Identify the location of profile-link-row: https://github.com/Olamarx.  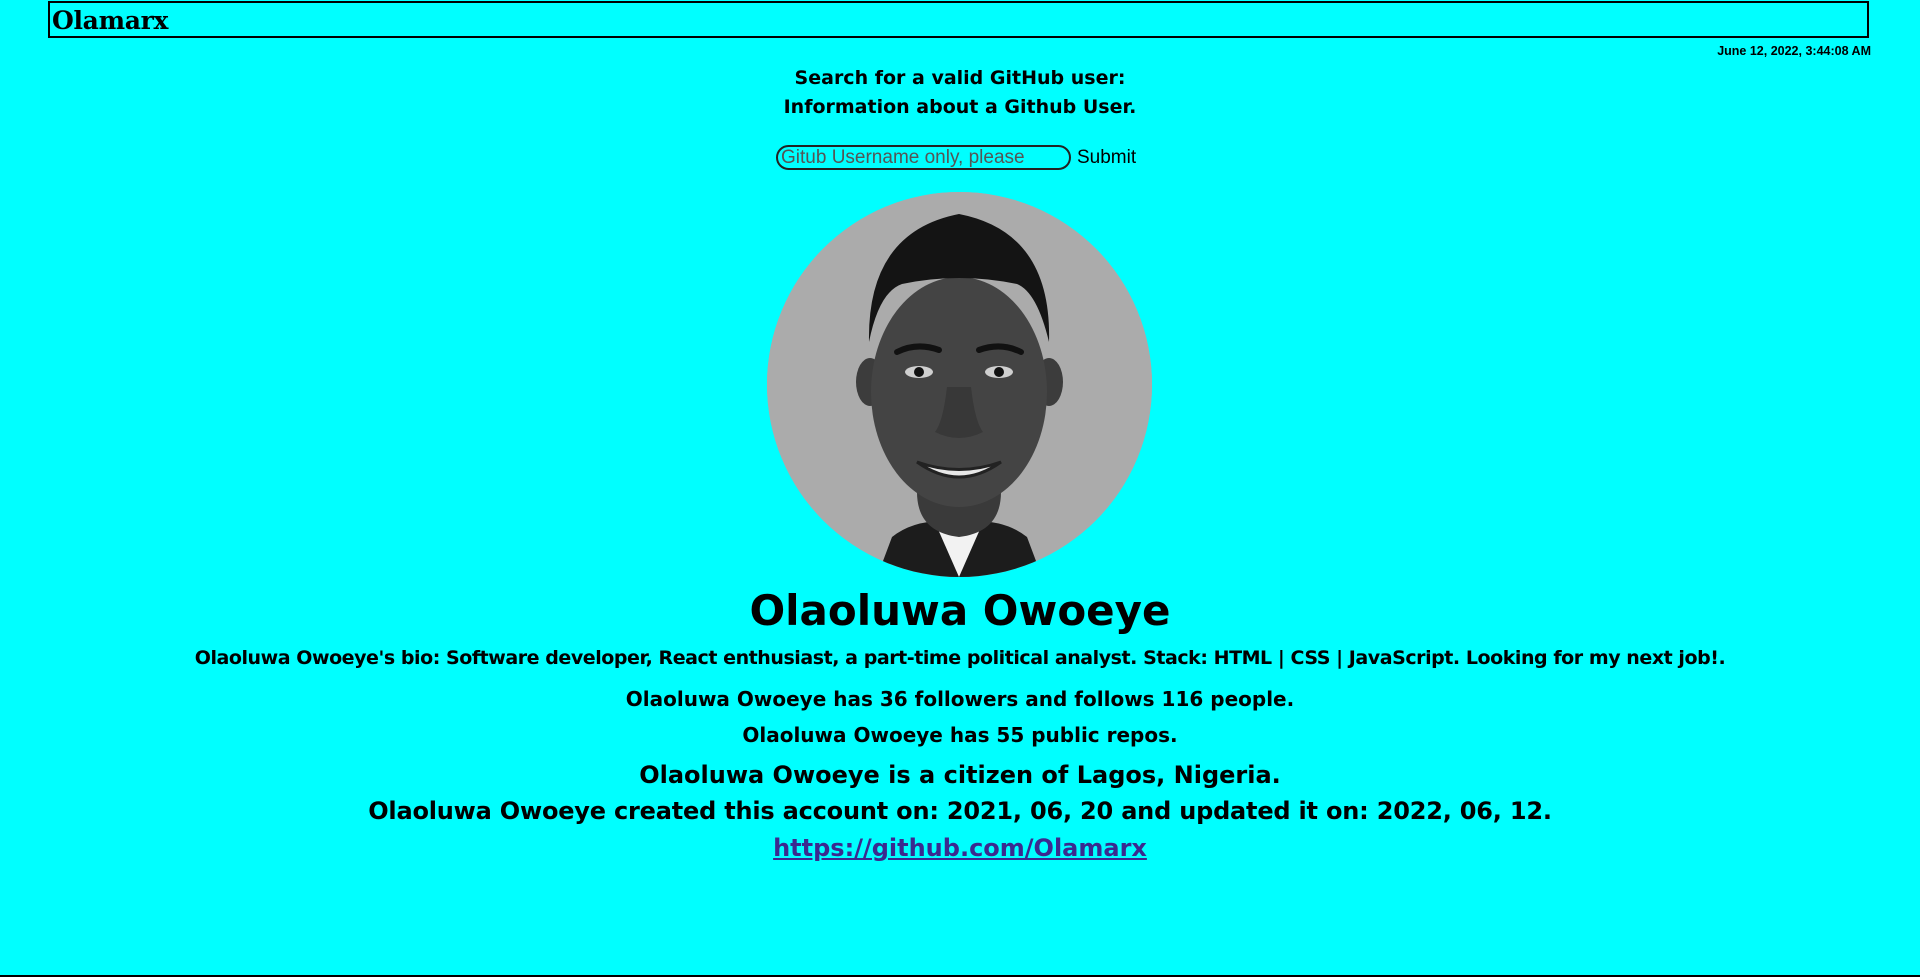
(960, 848).